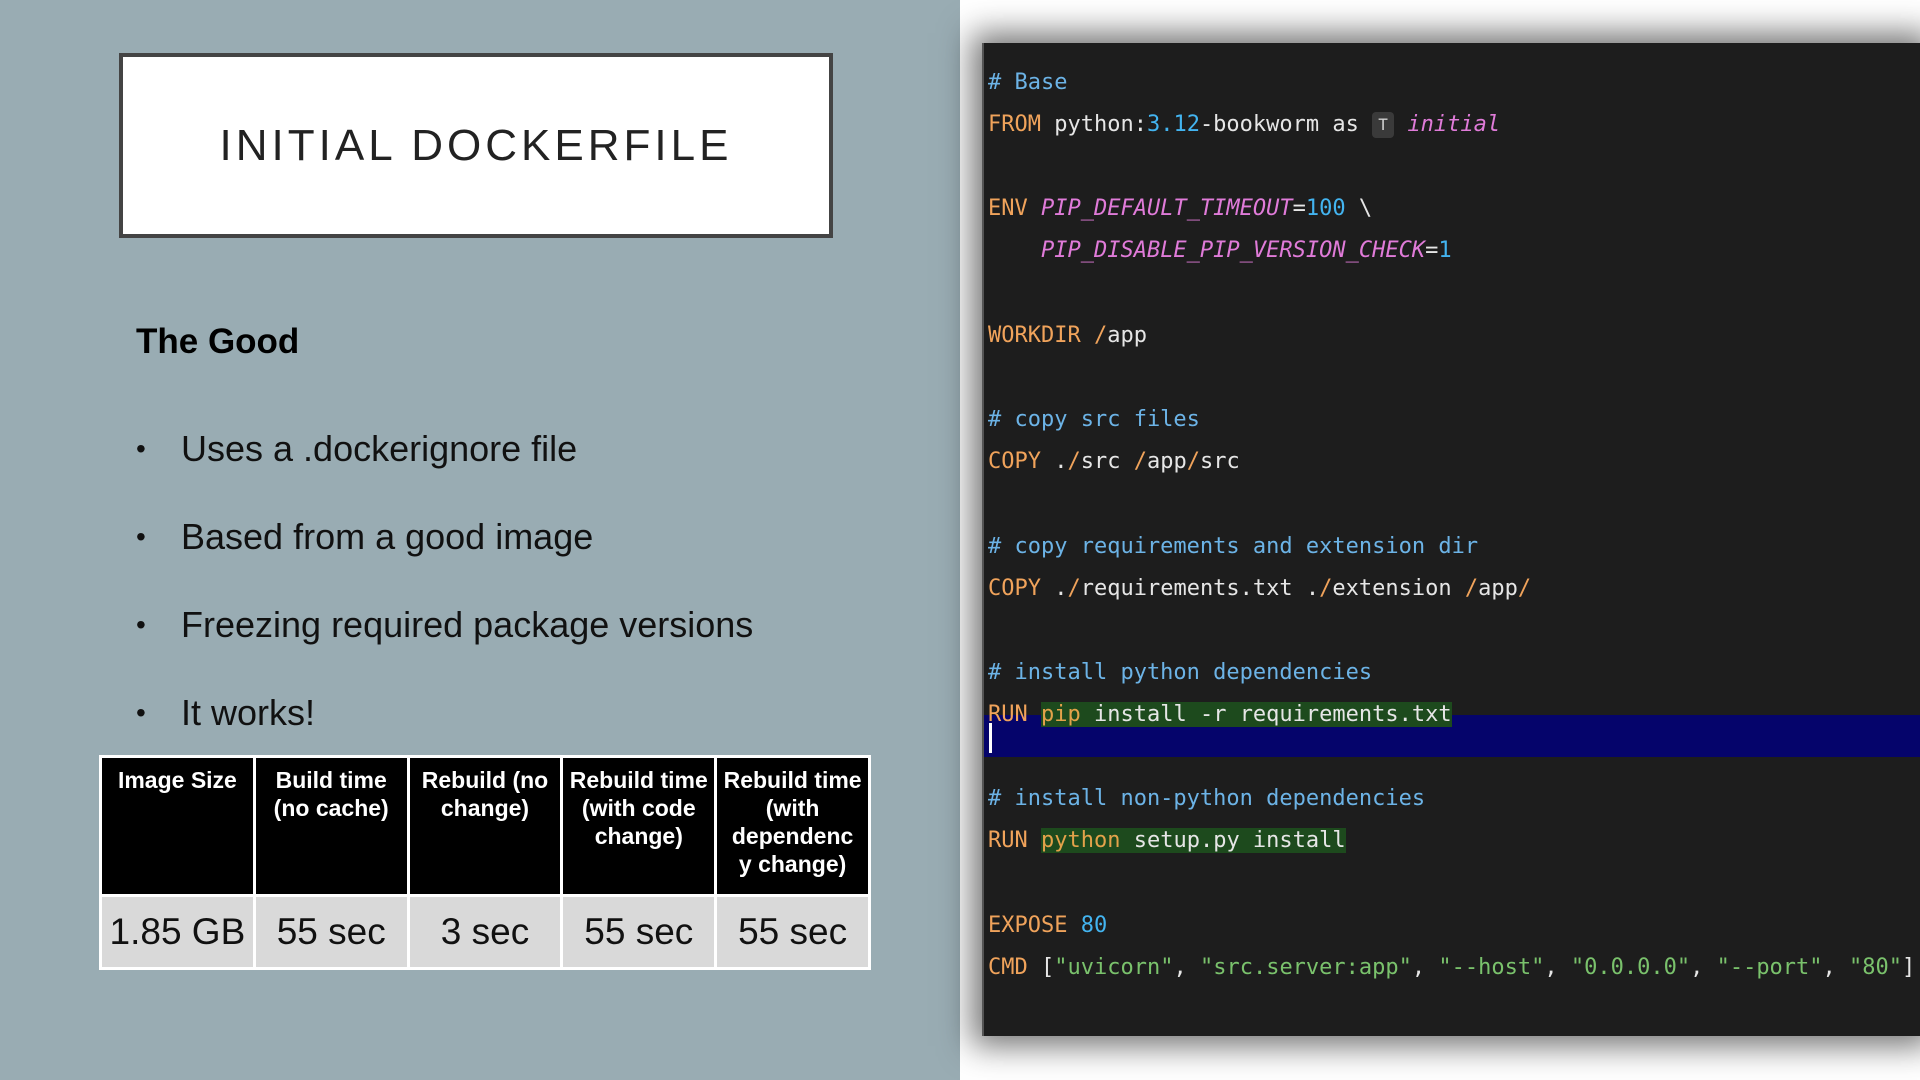 The width and height of the screenshot is (1920, 1080). What do you see at coordinates (1081, 840) in the screenshot?
I see `code-command: python` at bounding box center [1081, 840].